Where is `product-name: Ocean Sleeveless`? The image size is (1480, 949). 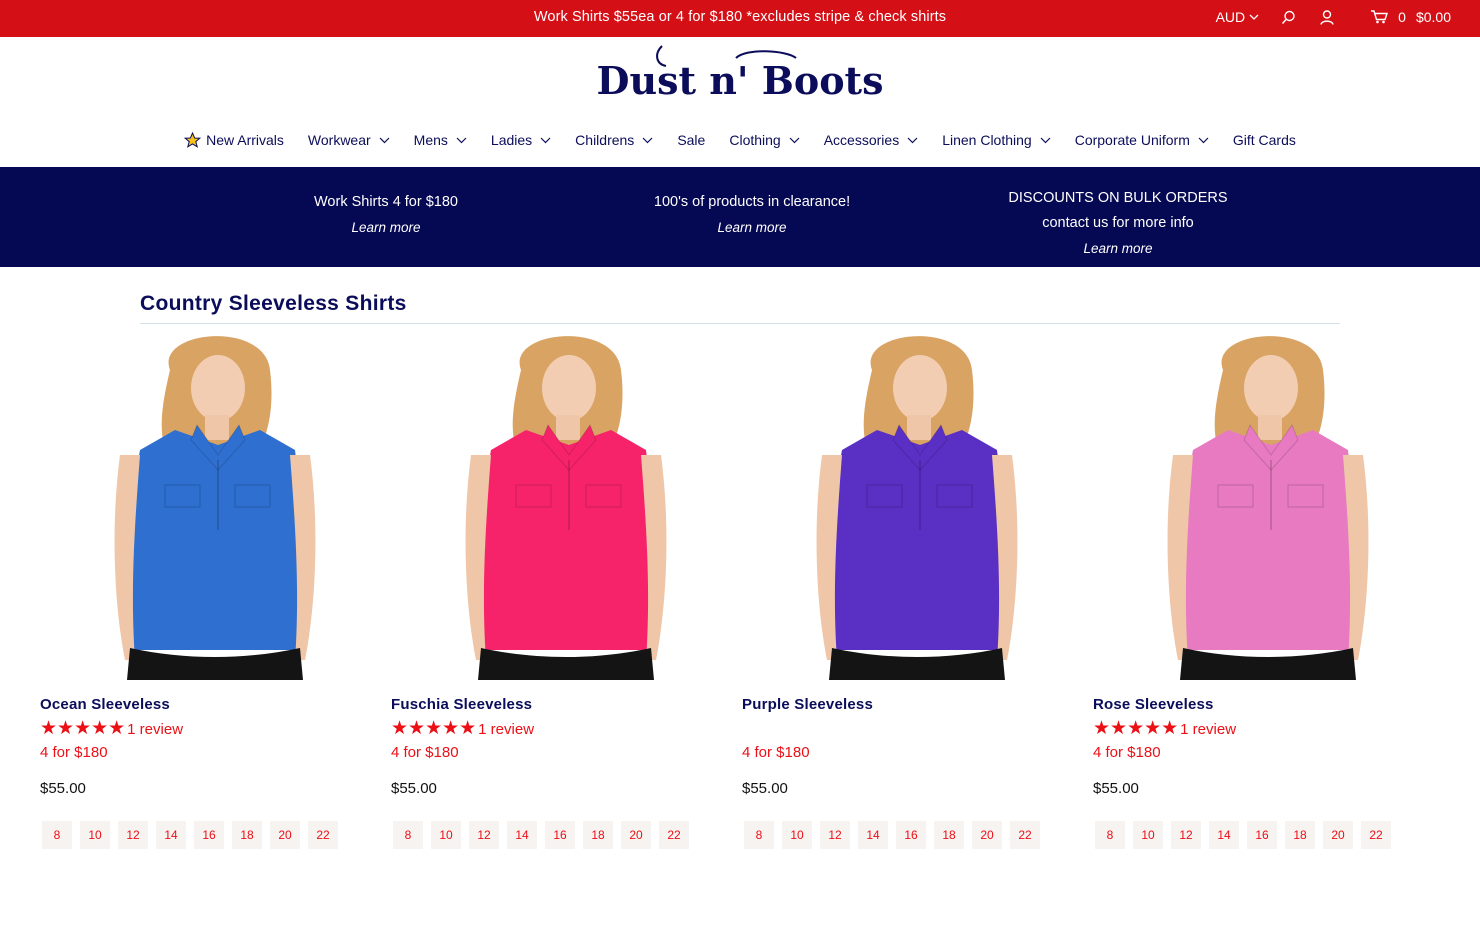 product-name: Ocean Sleeveless is located at coordinates (105, 704).